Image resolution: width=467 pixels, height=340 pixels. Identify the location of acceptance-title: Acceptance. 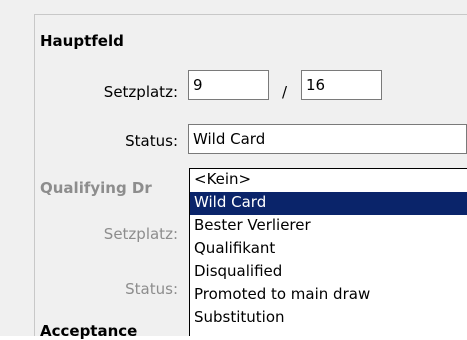
(89, 331).